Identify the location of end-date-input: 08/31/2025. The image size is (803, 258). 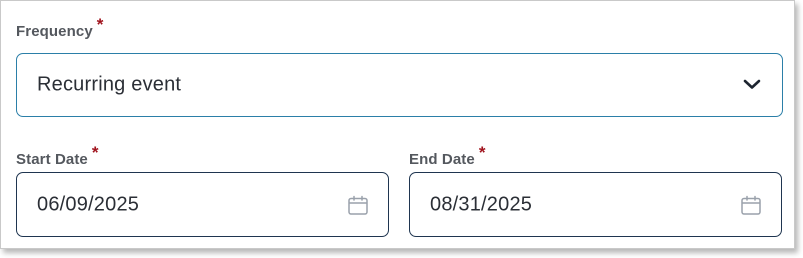
(595, 204).